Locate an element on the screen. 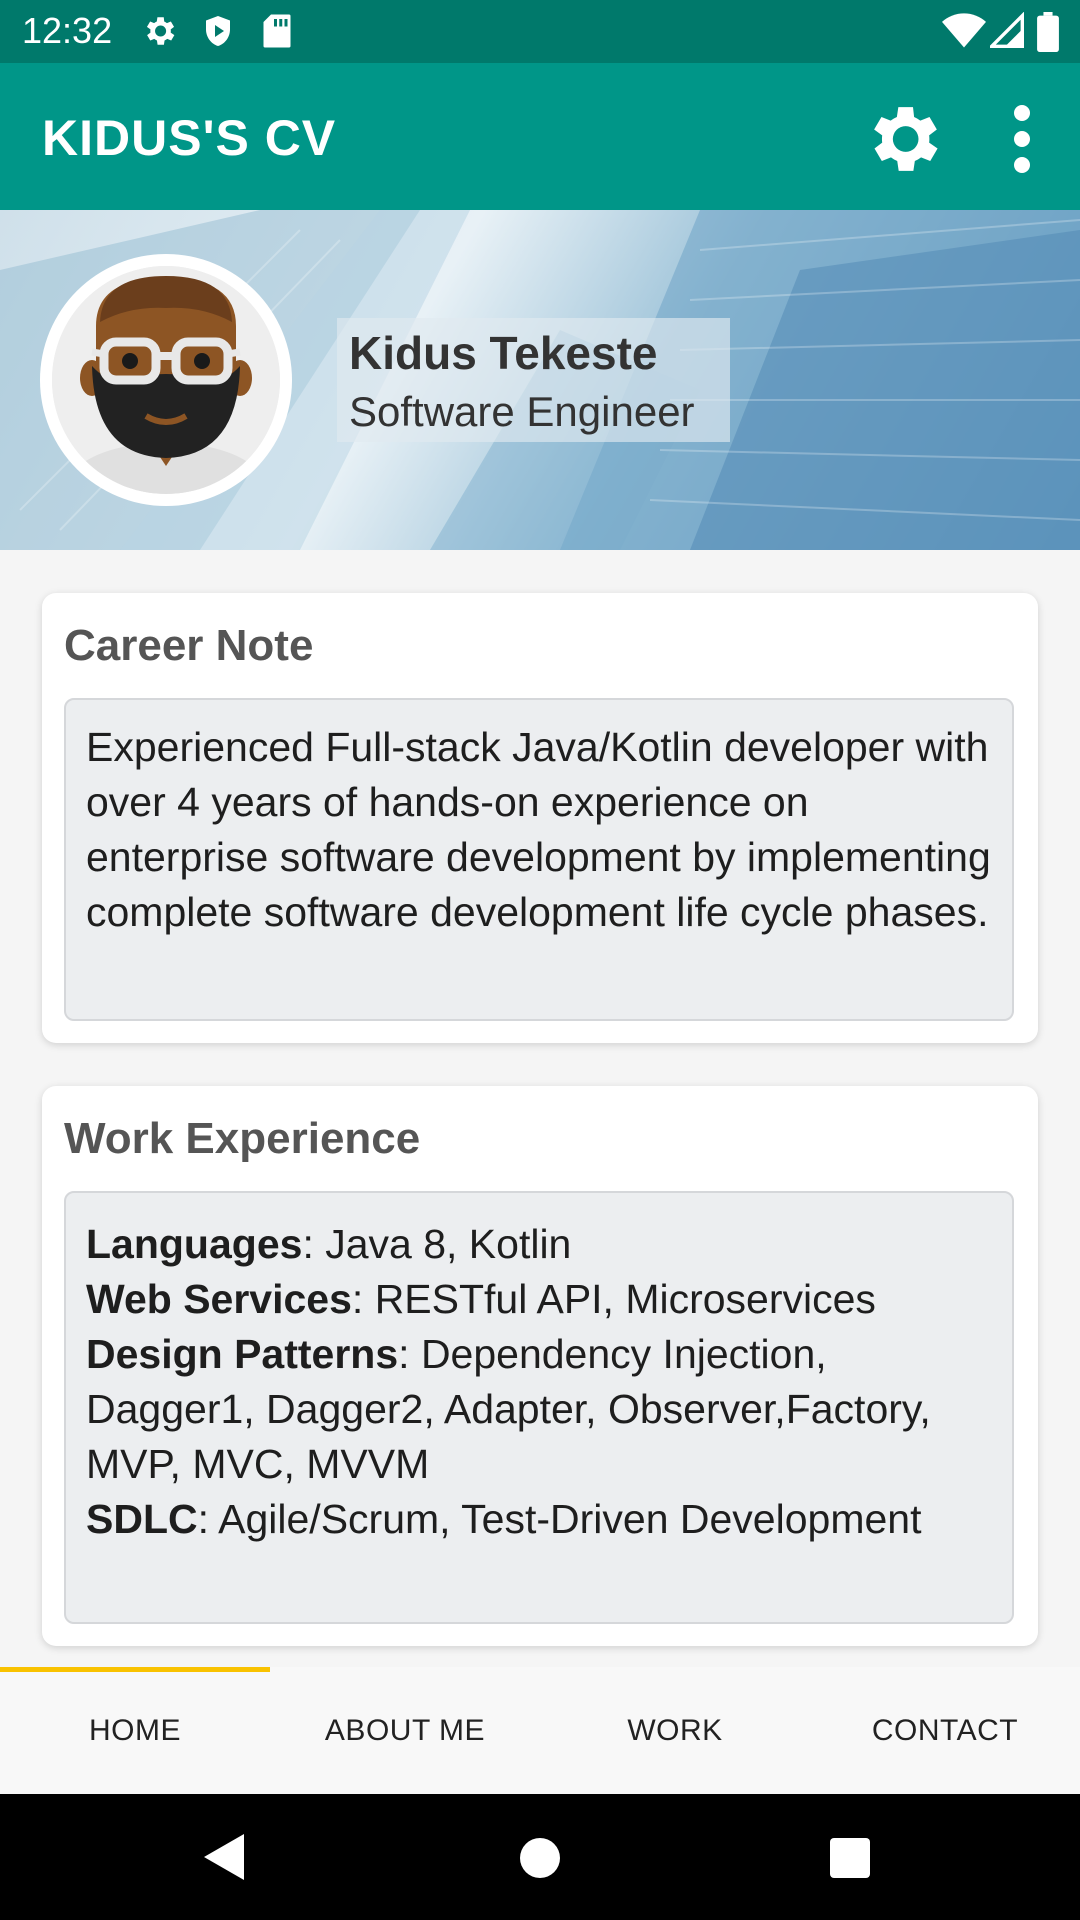 The width and height of the screenshot is (1080, 1920). skill-item: Languages: Java 8, Kotlin is located at coordinates (539, 1244).